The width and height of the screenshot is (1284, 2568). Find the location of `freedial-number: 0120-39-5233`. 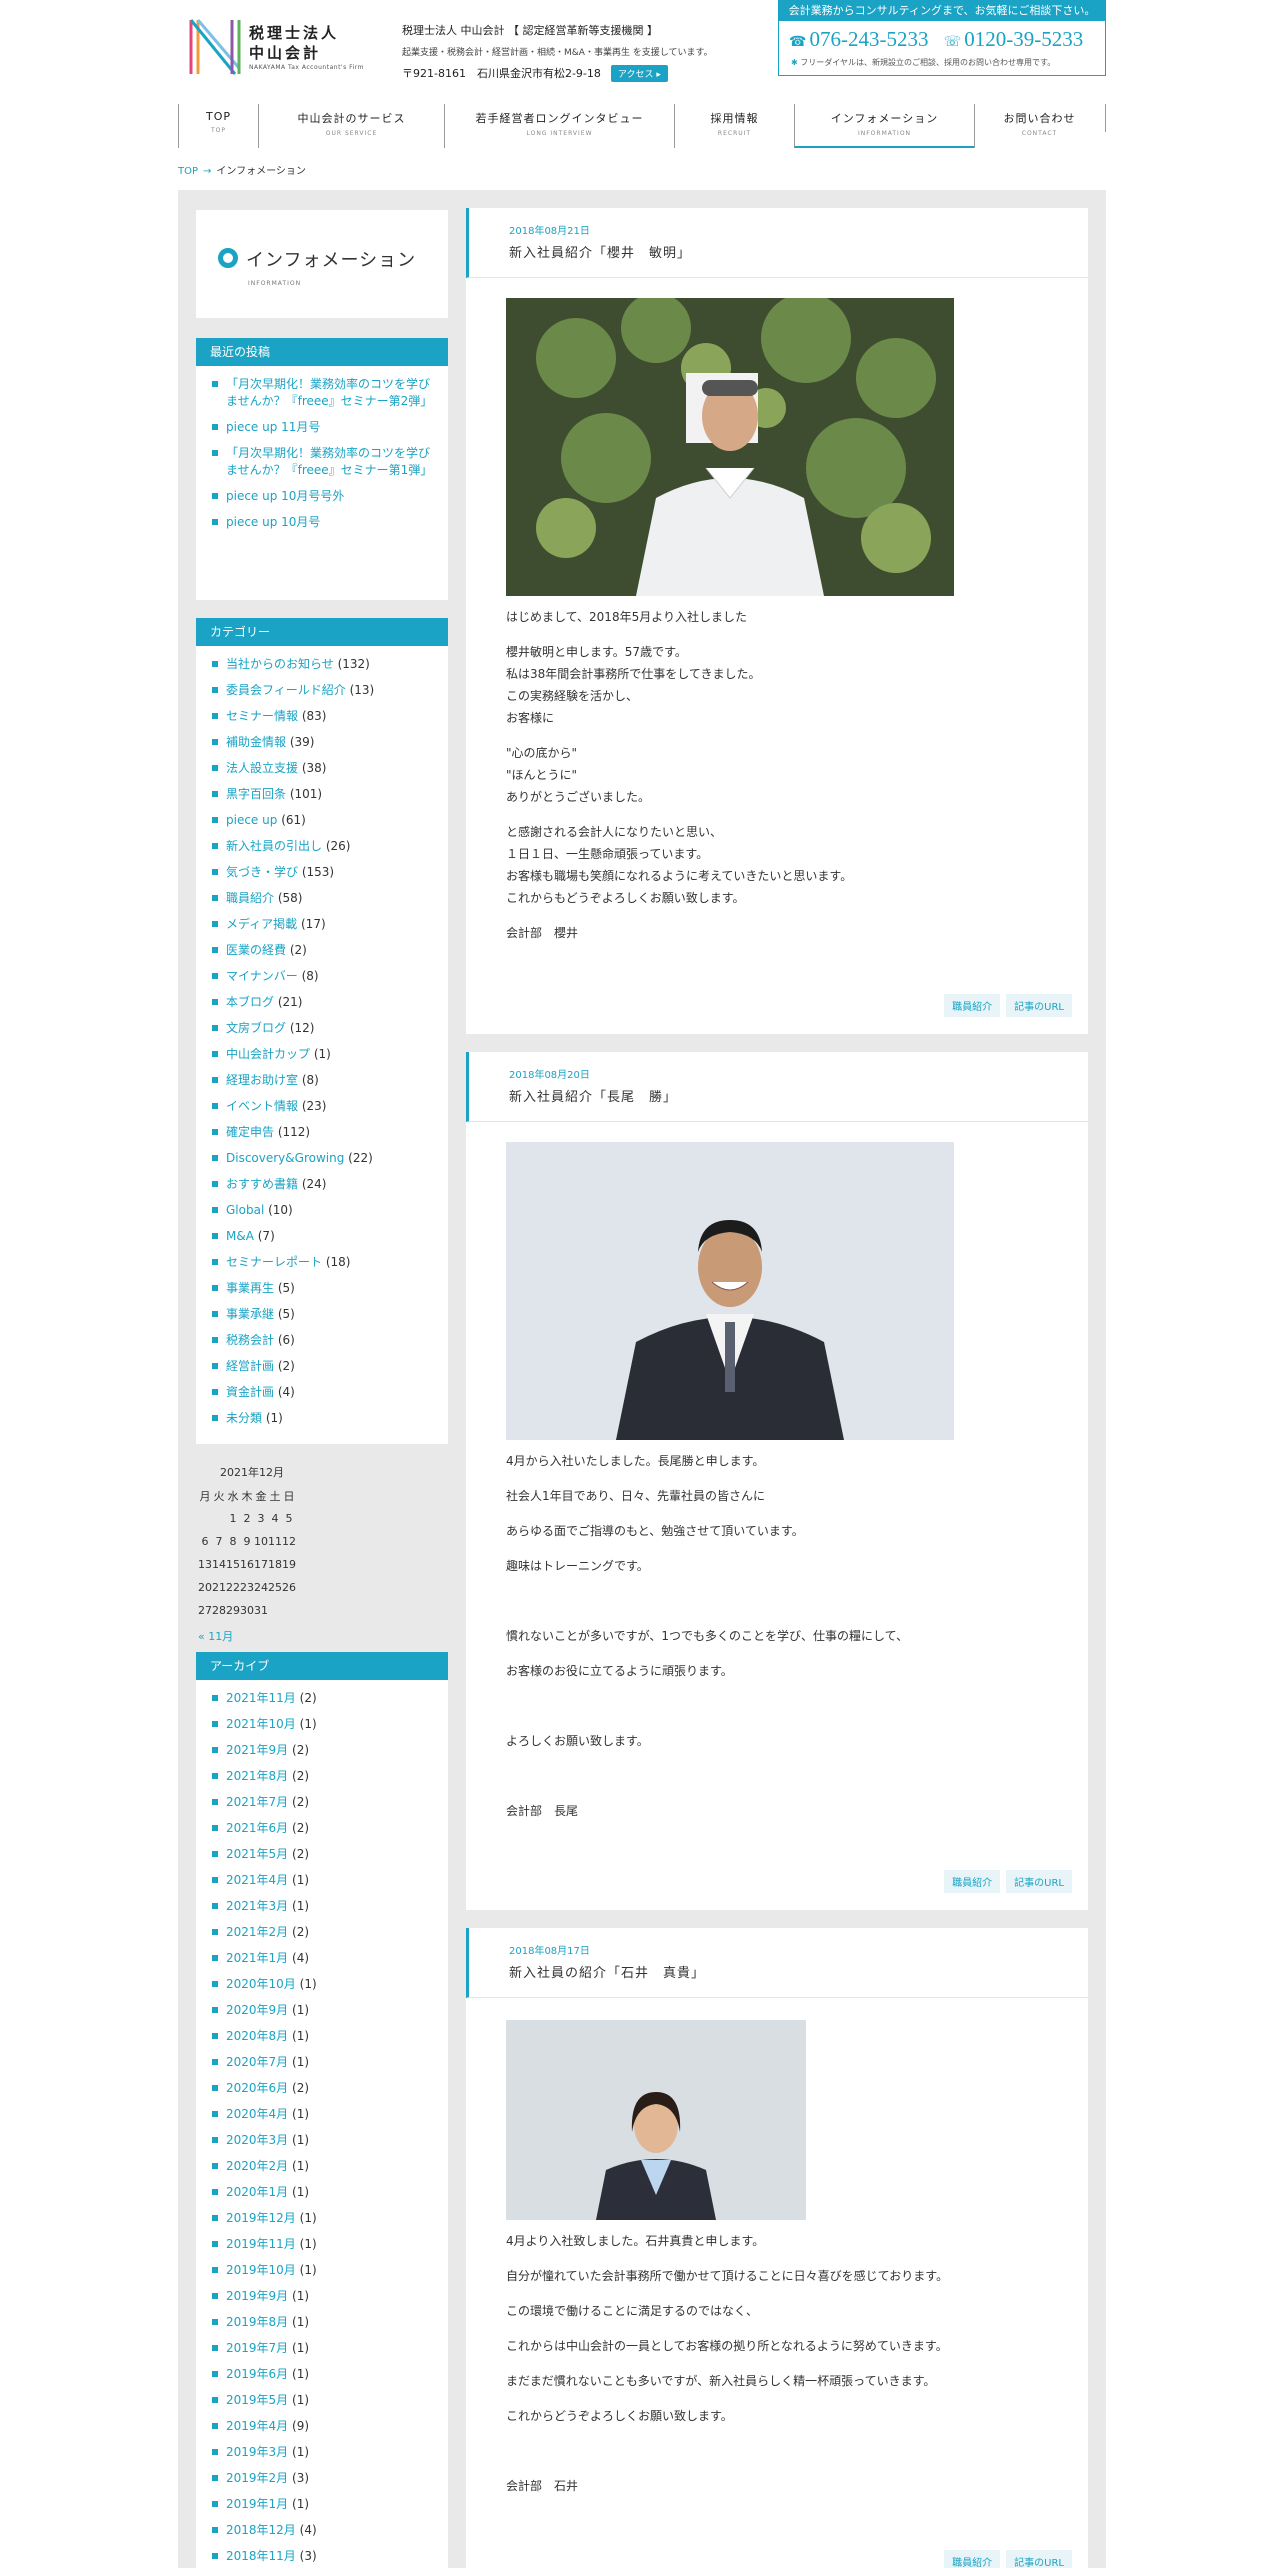

freedial-number: 0120-39-5233 is located at coordinates (1023, 39).